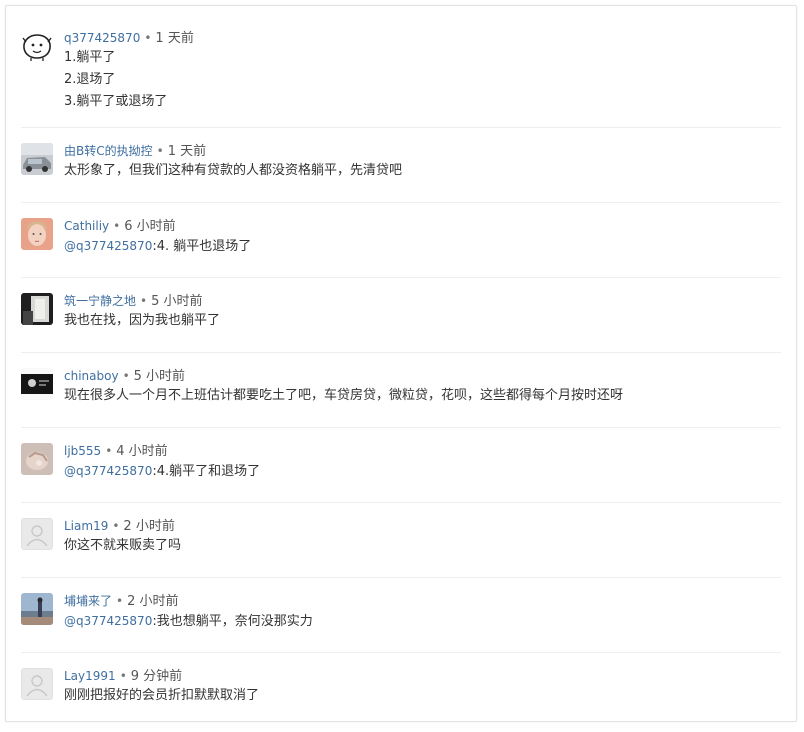 Image resolution: width=804 pixels, height=732 pixels. I want to click on comment-meta: Cathiliy • 6 小时前, so click(422, 226).